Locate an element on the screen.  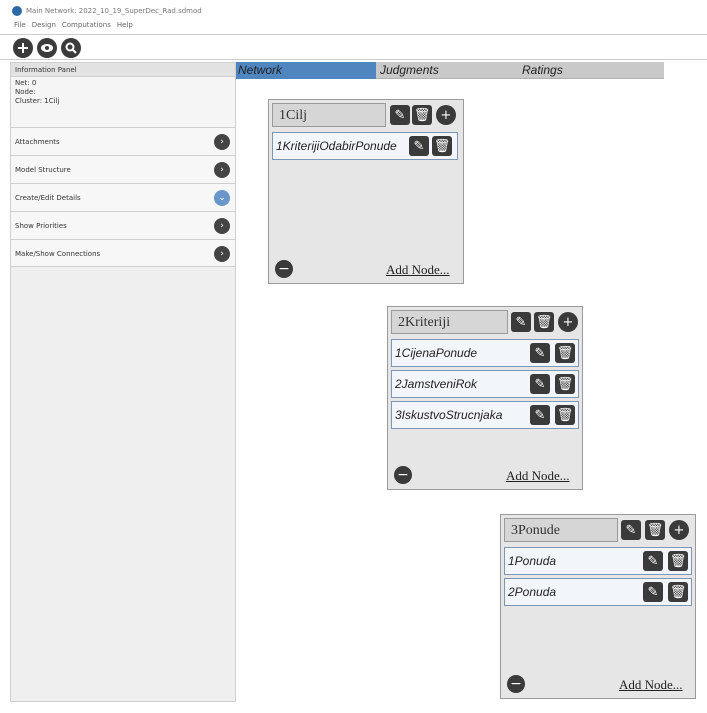
cluster-title: 2Kriteriji is located at coordinates (424, 322).